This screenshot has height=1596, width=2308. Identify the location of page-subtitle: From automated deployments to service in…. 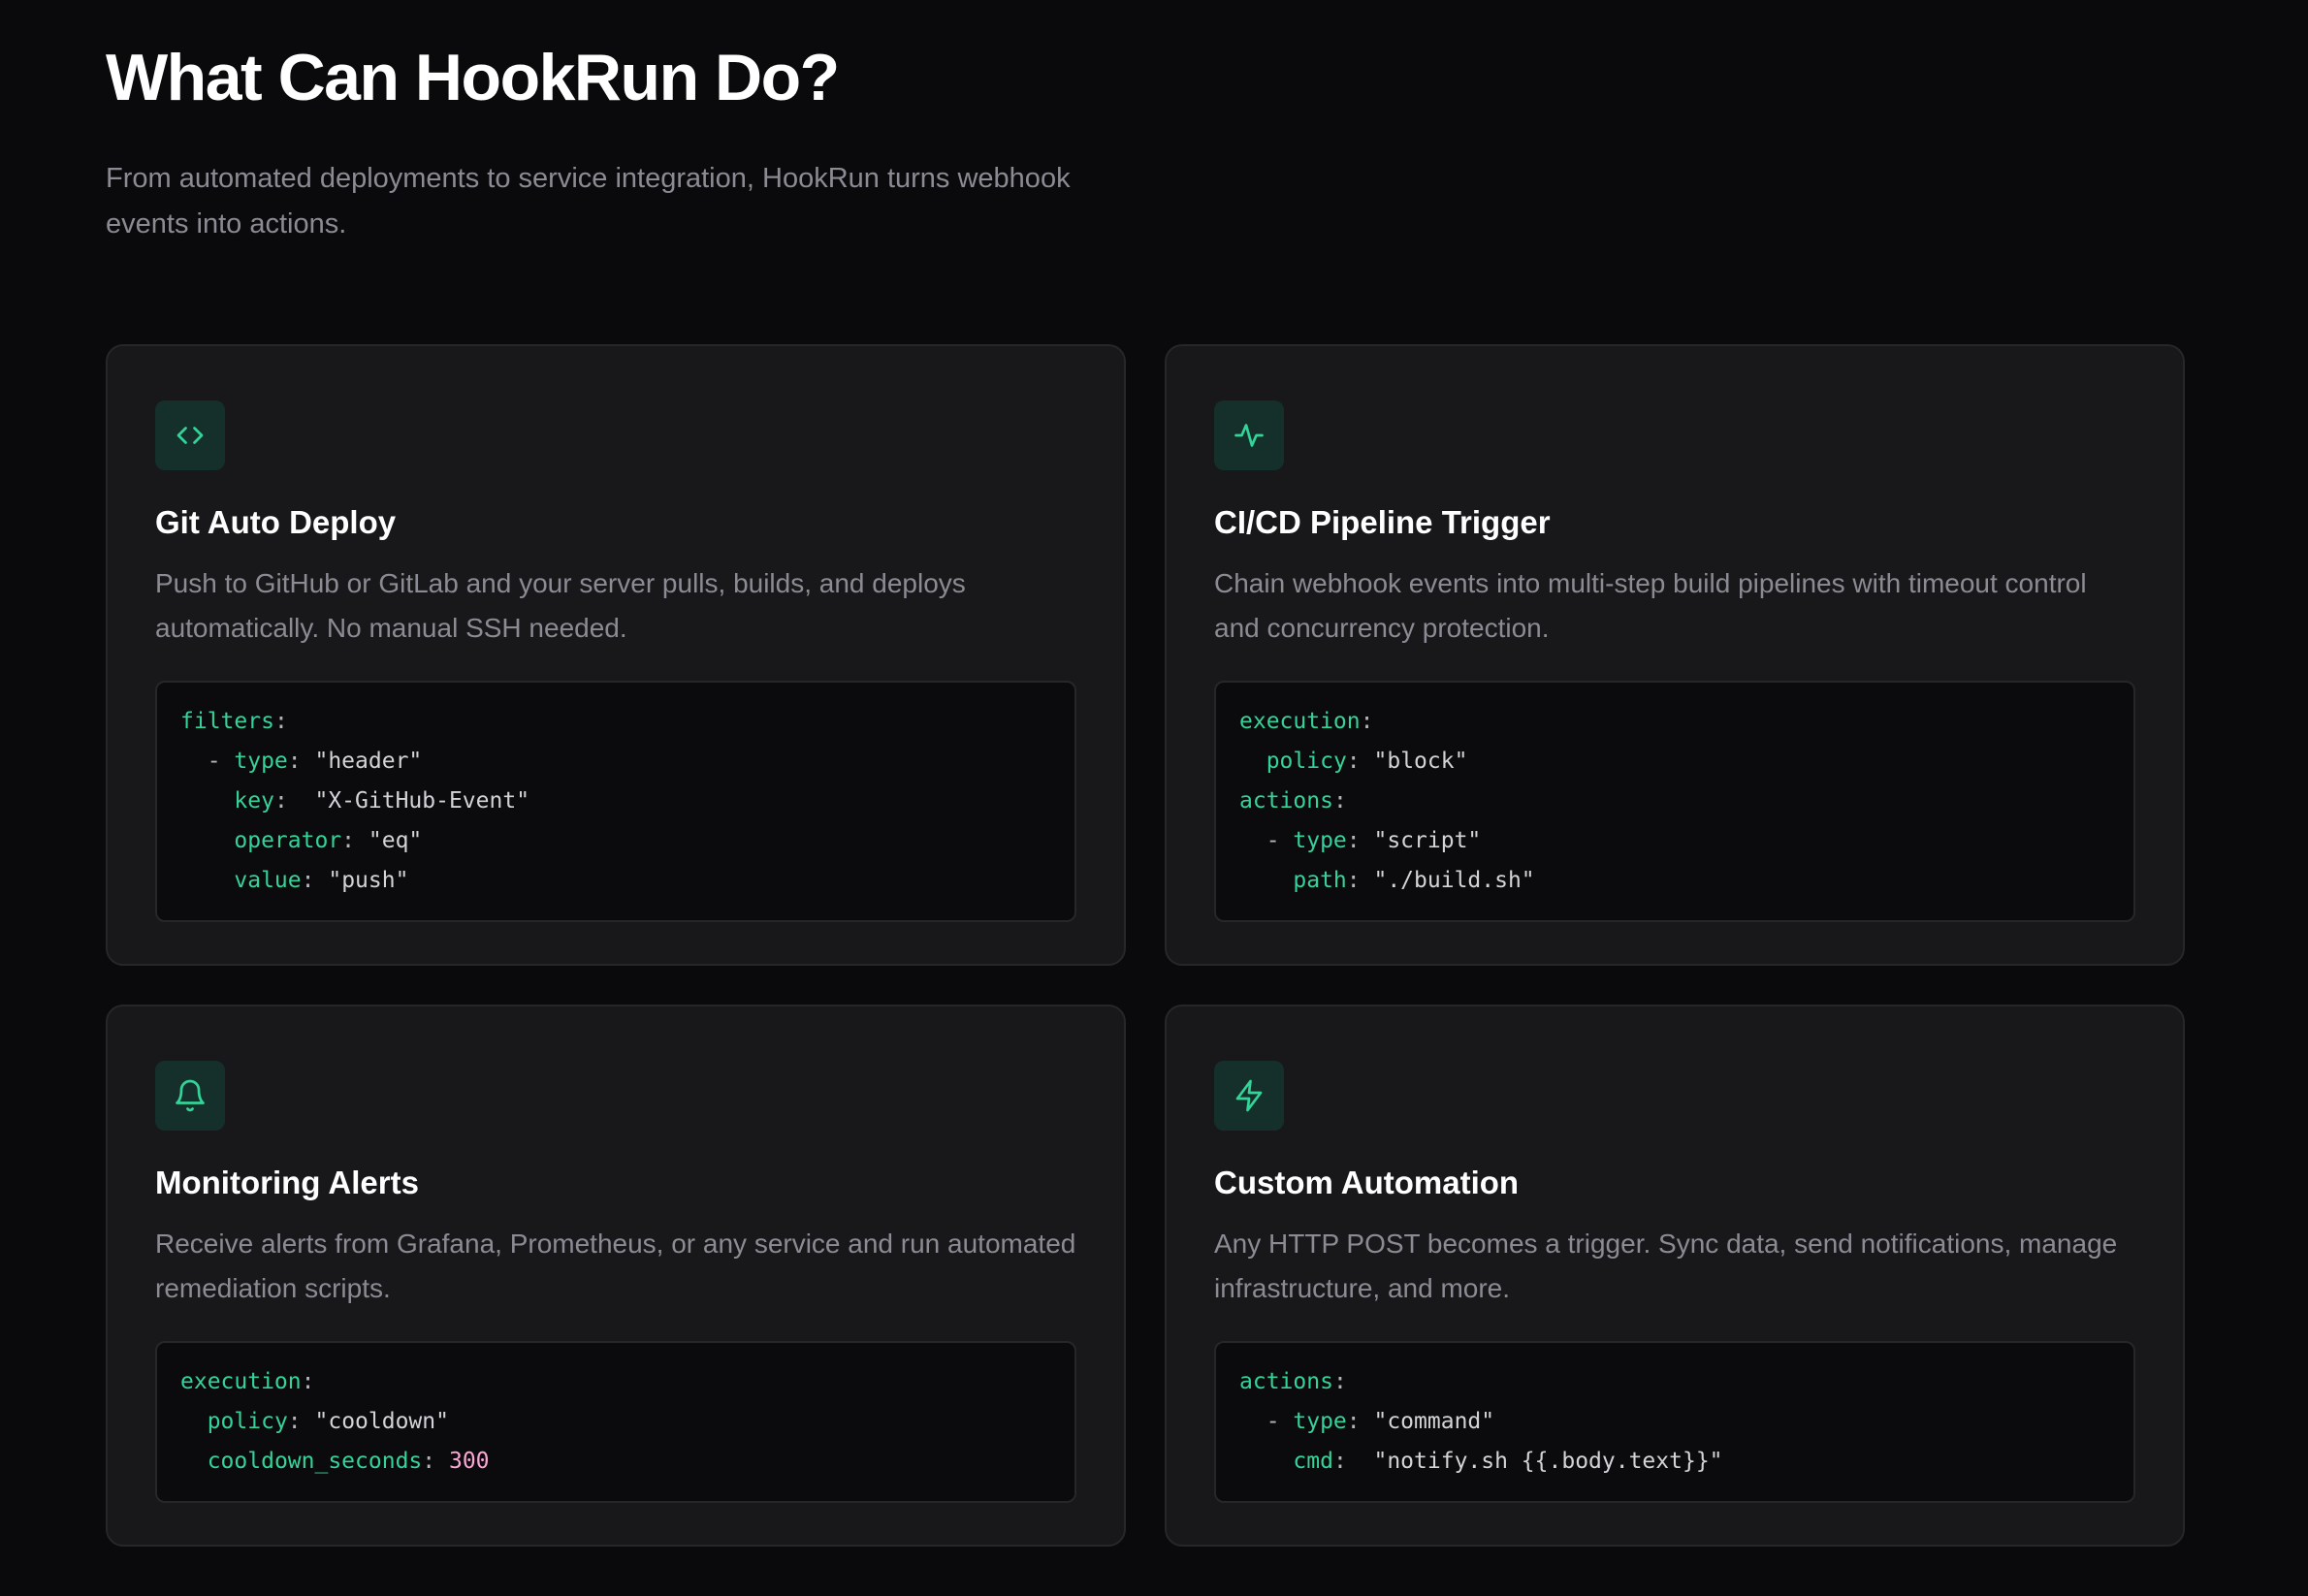
(588, 201).